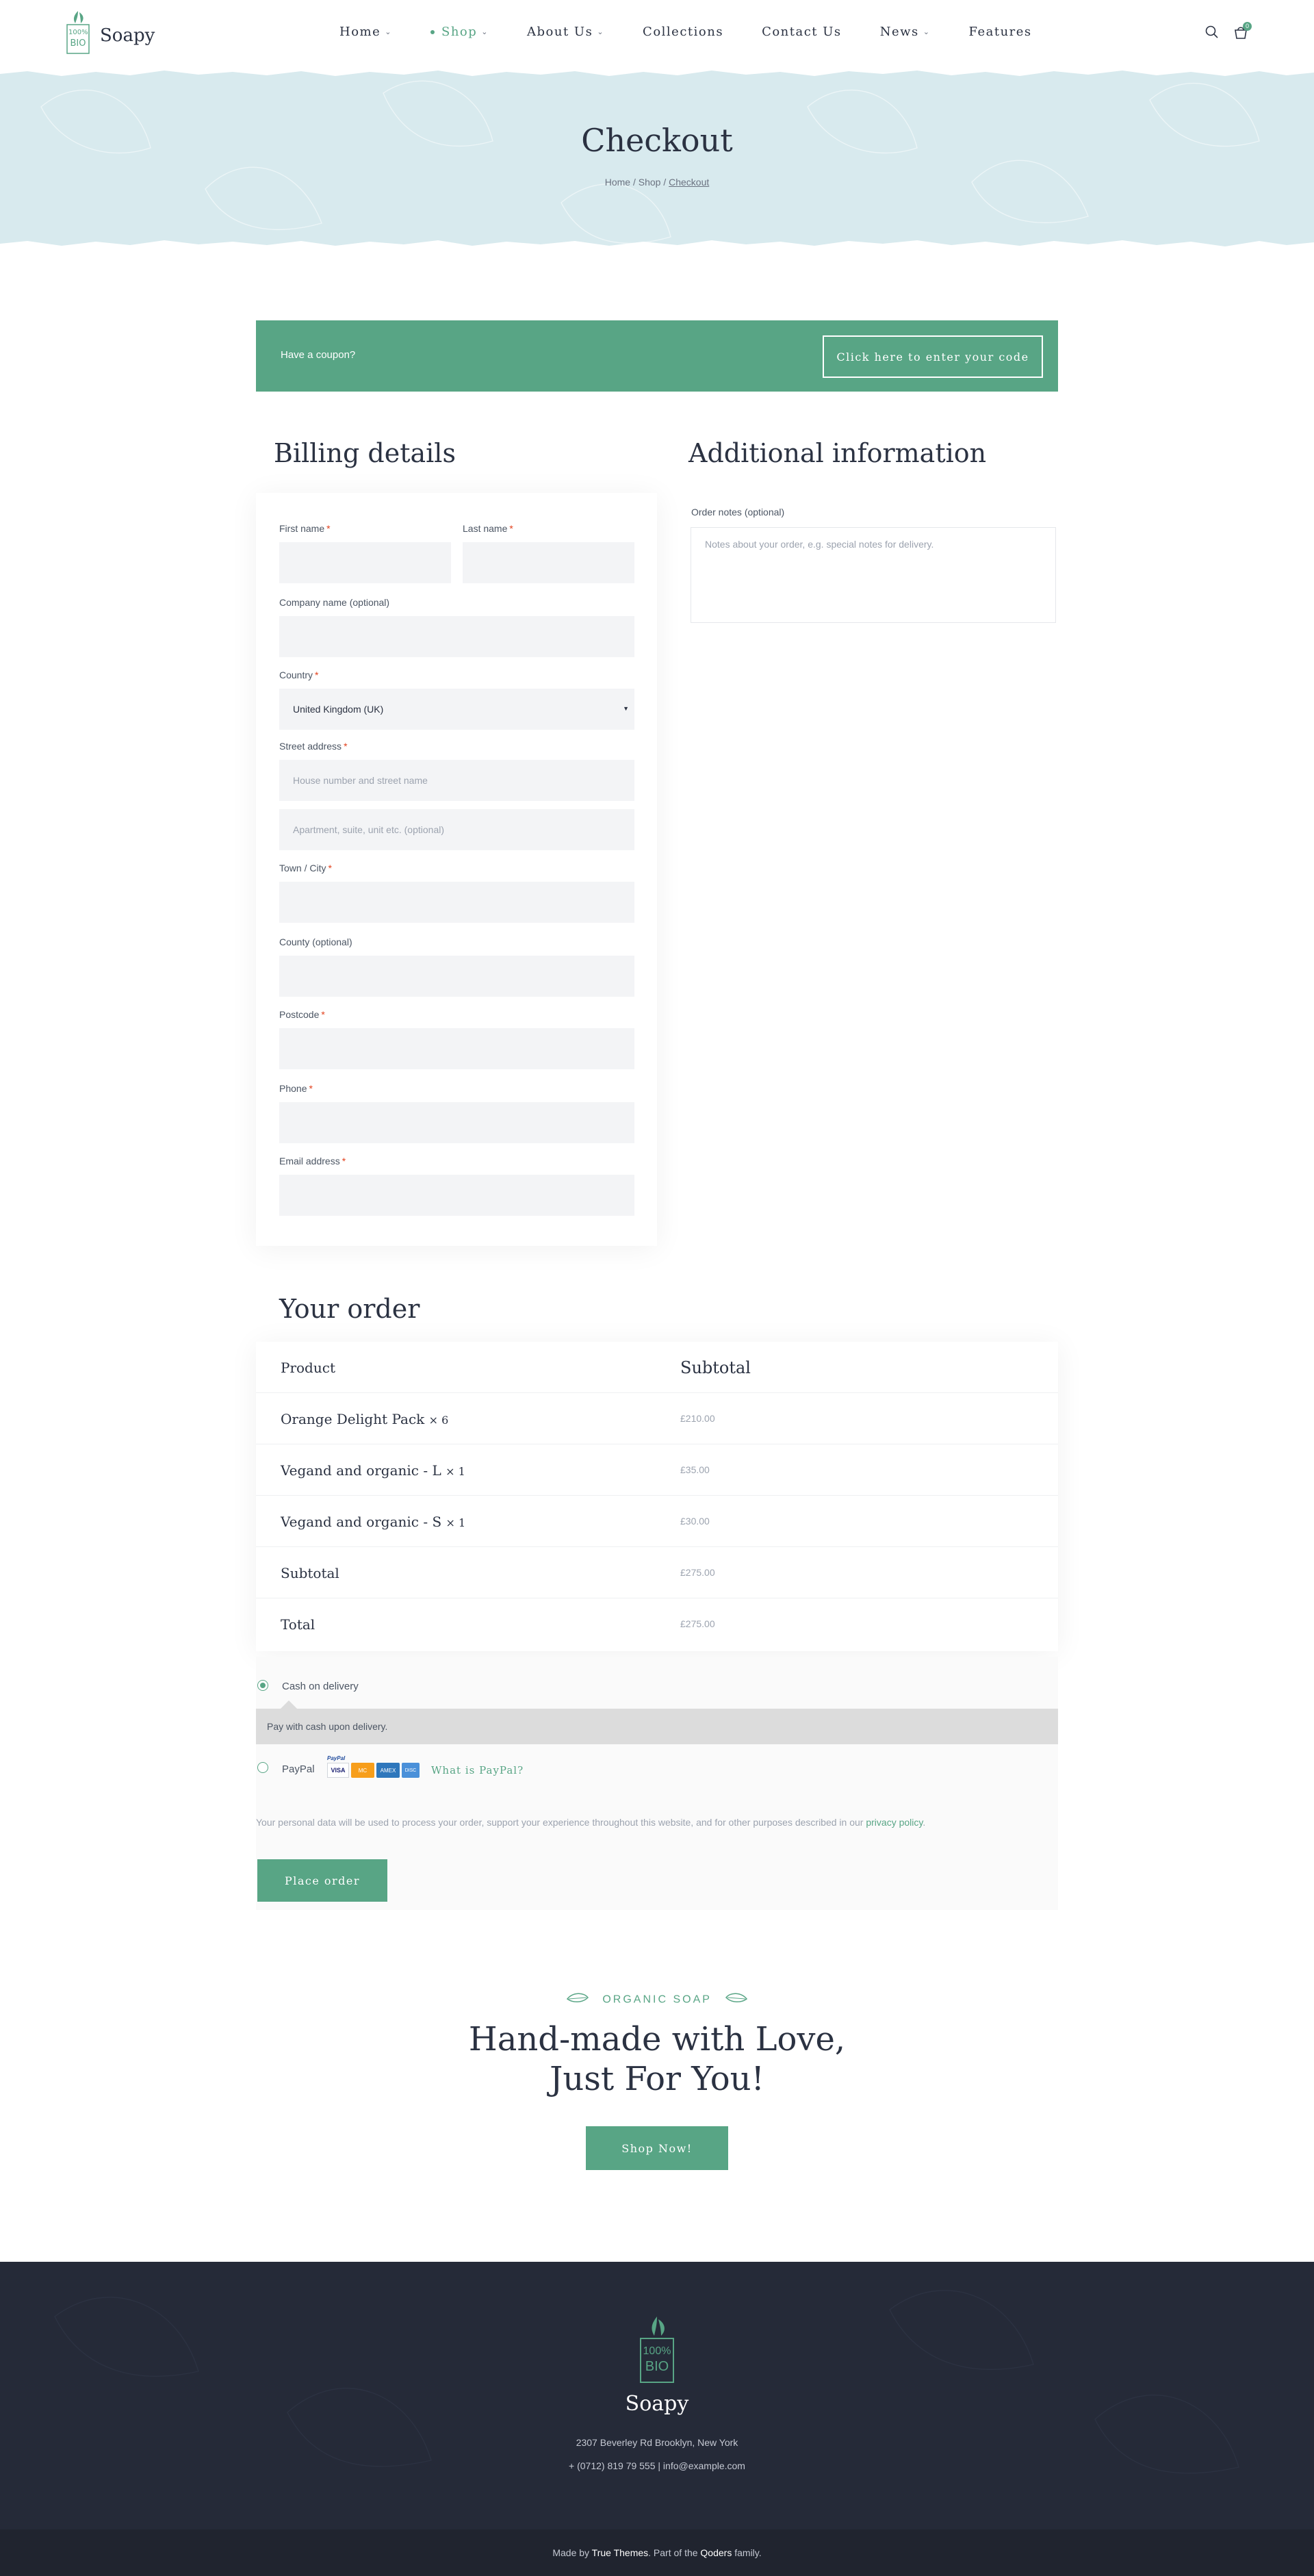 The width and height of the screenshot is (1314, 2576). What do you see at coordinates (310, 1573) in the screenshot?
I see `subtotal-label: Subtotal` at bounding box center [310, 1573].